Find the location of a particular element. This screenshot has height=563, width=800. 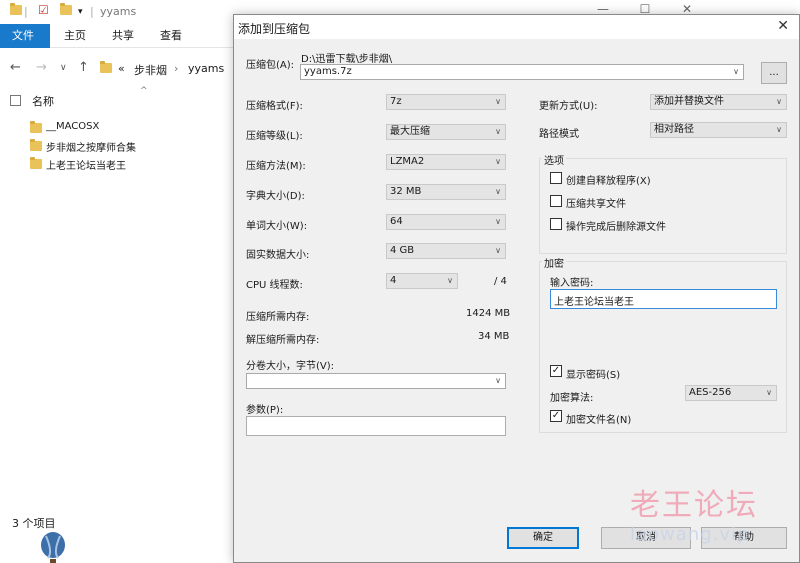

watermark-cn: 老王论坛 is located at coordinates (694, 505).